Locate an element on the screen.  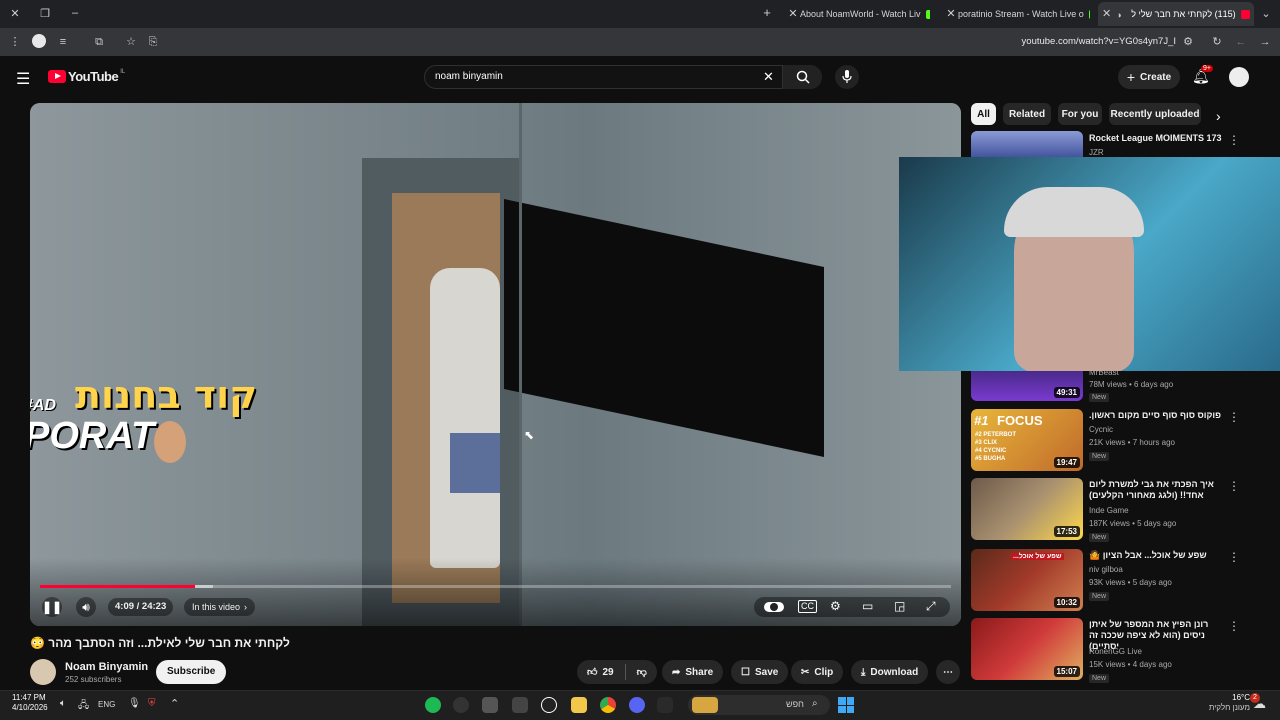
shield-tray-icon: ⛨ is located at coordinates (152, 703).